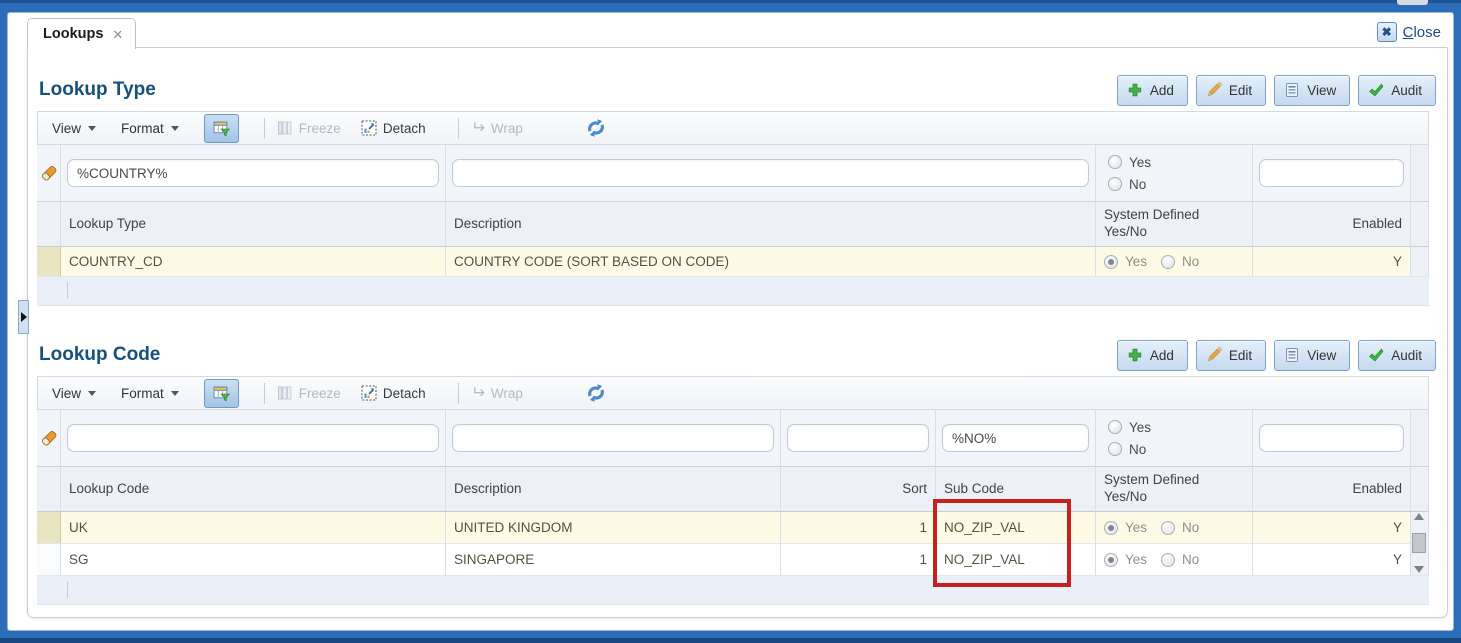  I want to click on freeze-columns-icon, so click(284, 393).